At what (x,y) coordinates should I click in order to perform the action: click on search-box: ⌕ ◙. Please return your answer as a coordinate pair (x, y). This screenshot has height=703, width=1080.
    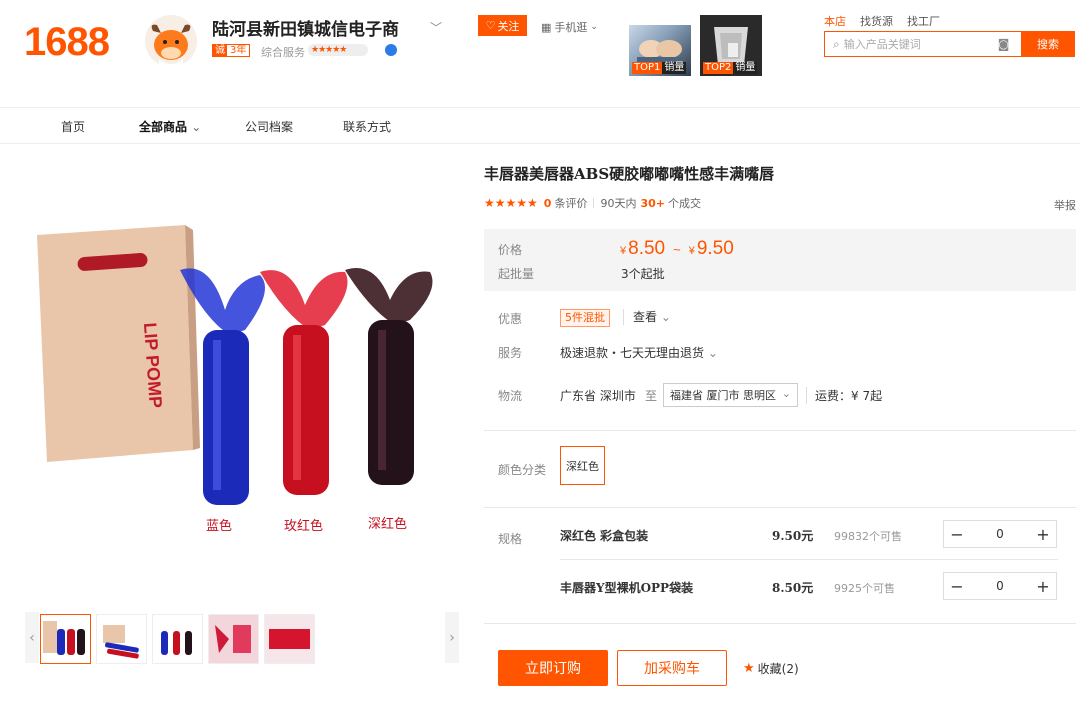
    Looking at the image, I should click on (922, 44).